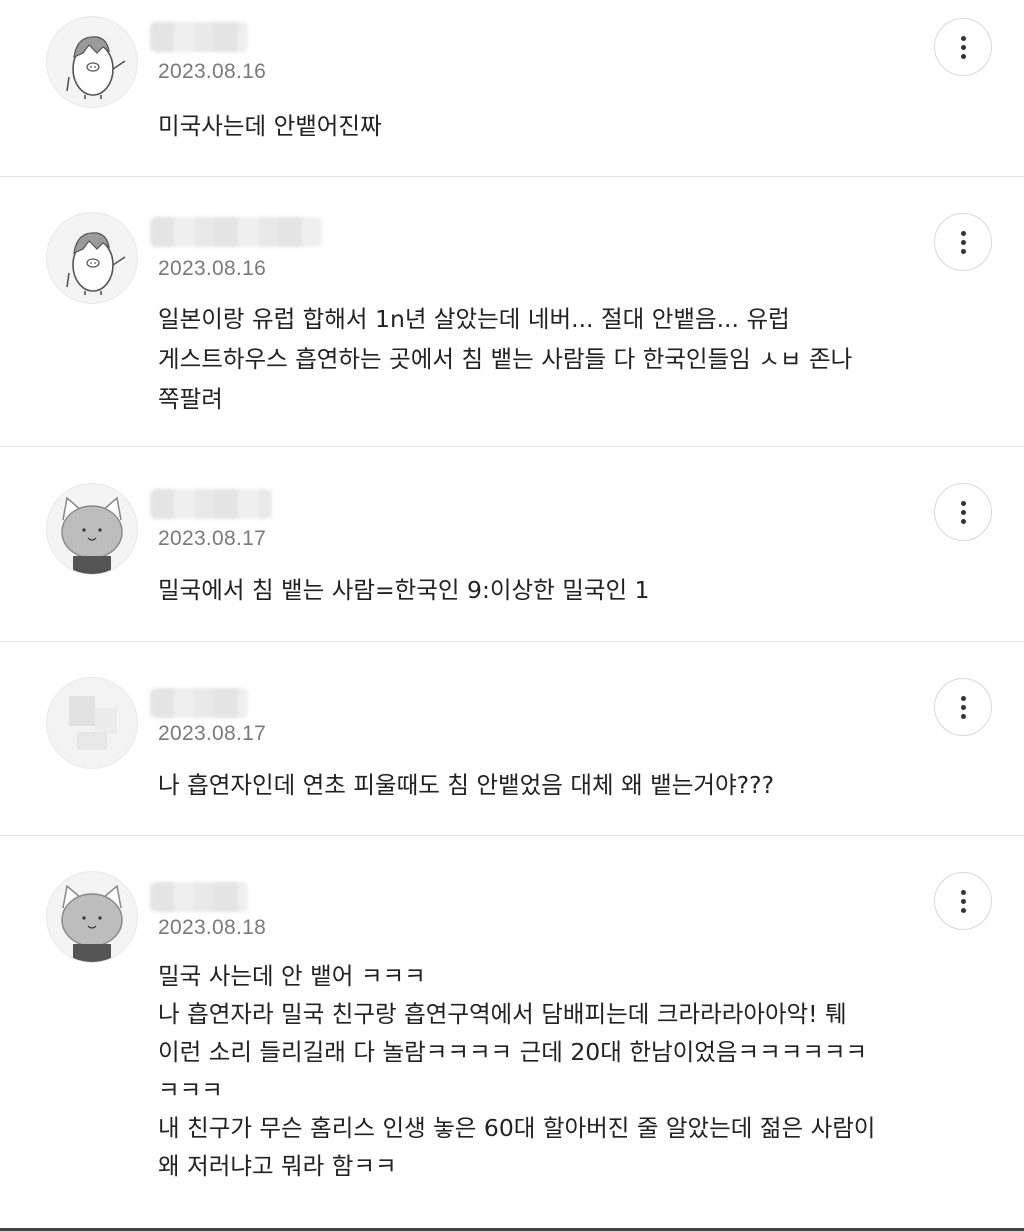 The image size is (1024, 1231). What do you see at coordinates (212, 927) in the screenshot?
I see `comment-date: 2023.08.18` at bounding box center [212, 927].